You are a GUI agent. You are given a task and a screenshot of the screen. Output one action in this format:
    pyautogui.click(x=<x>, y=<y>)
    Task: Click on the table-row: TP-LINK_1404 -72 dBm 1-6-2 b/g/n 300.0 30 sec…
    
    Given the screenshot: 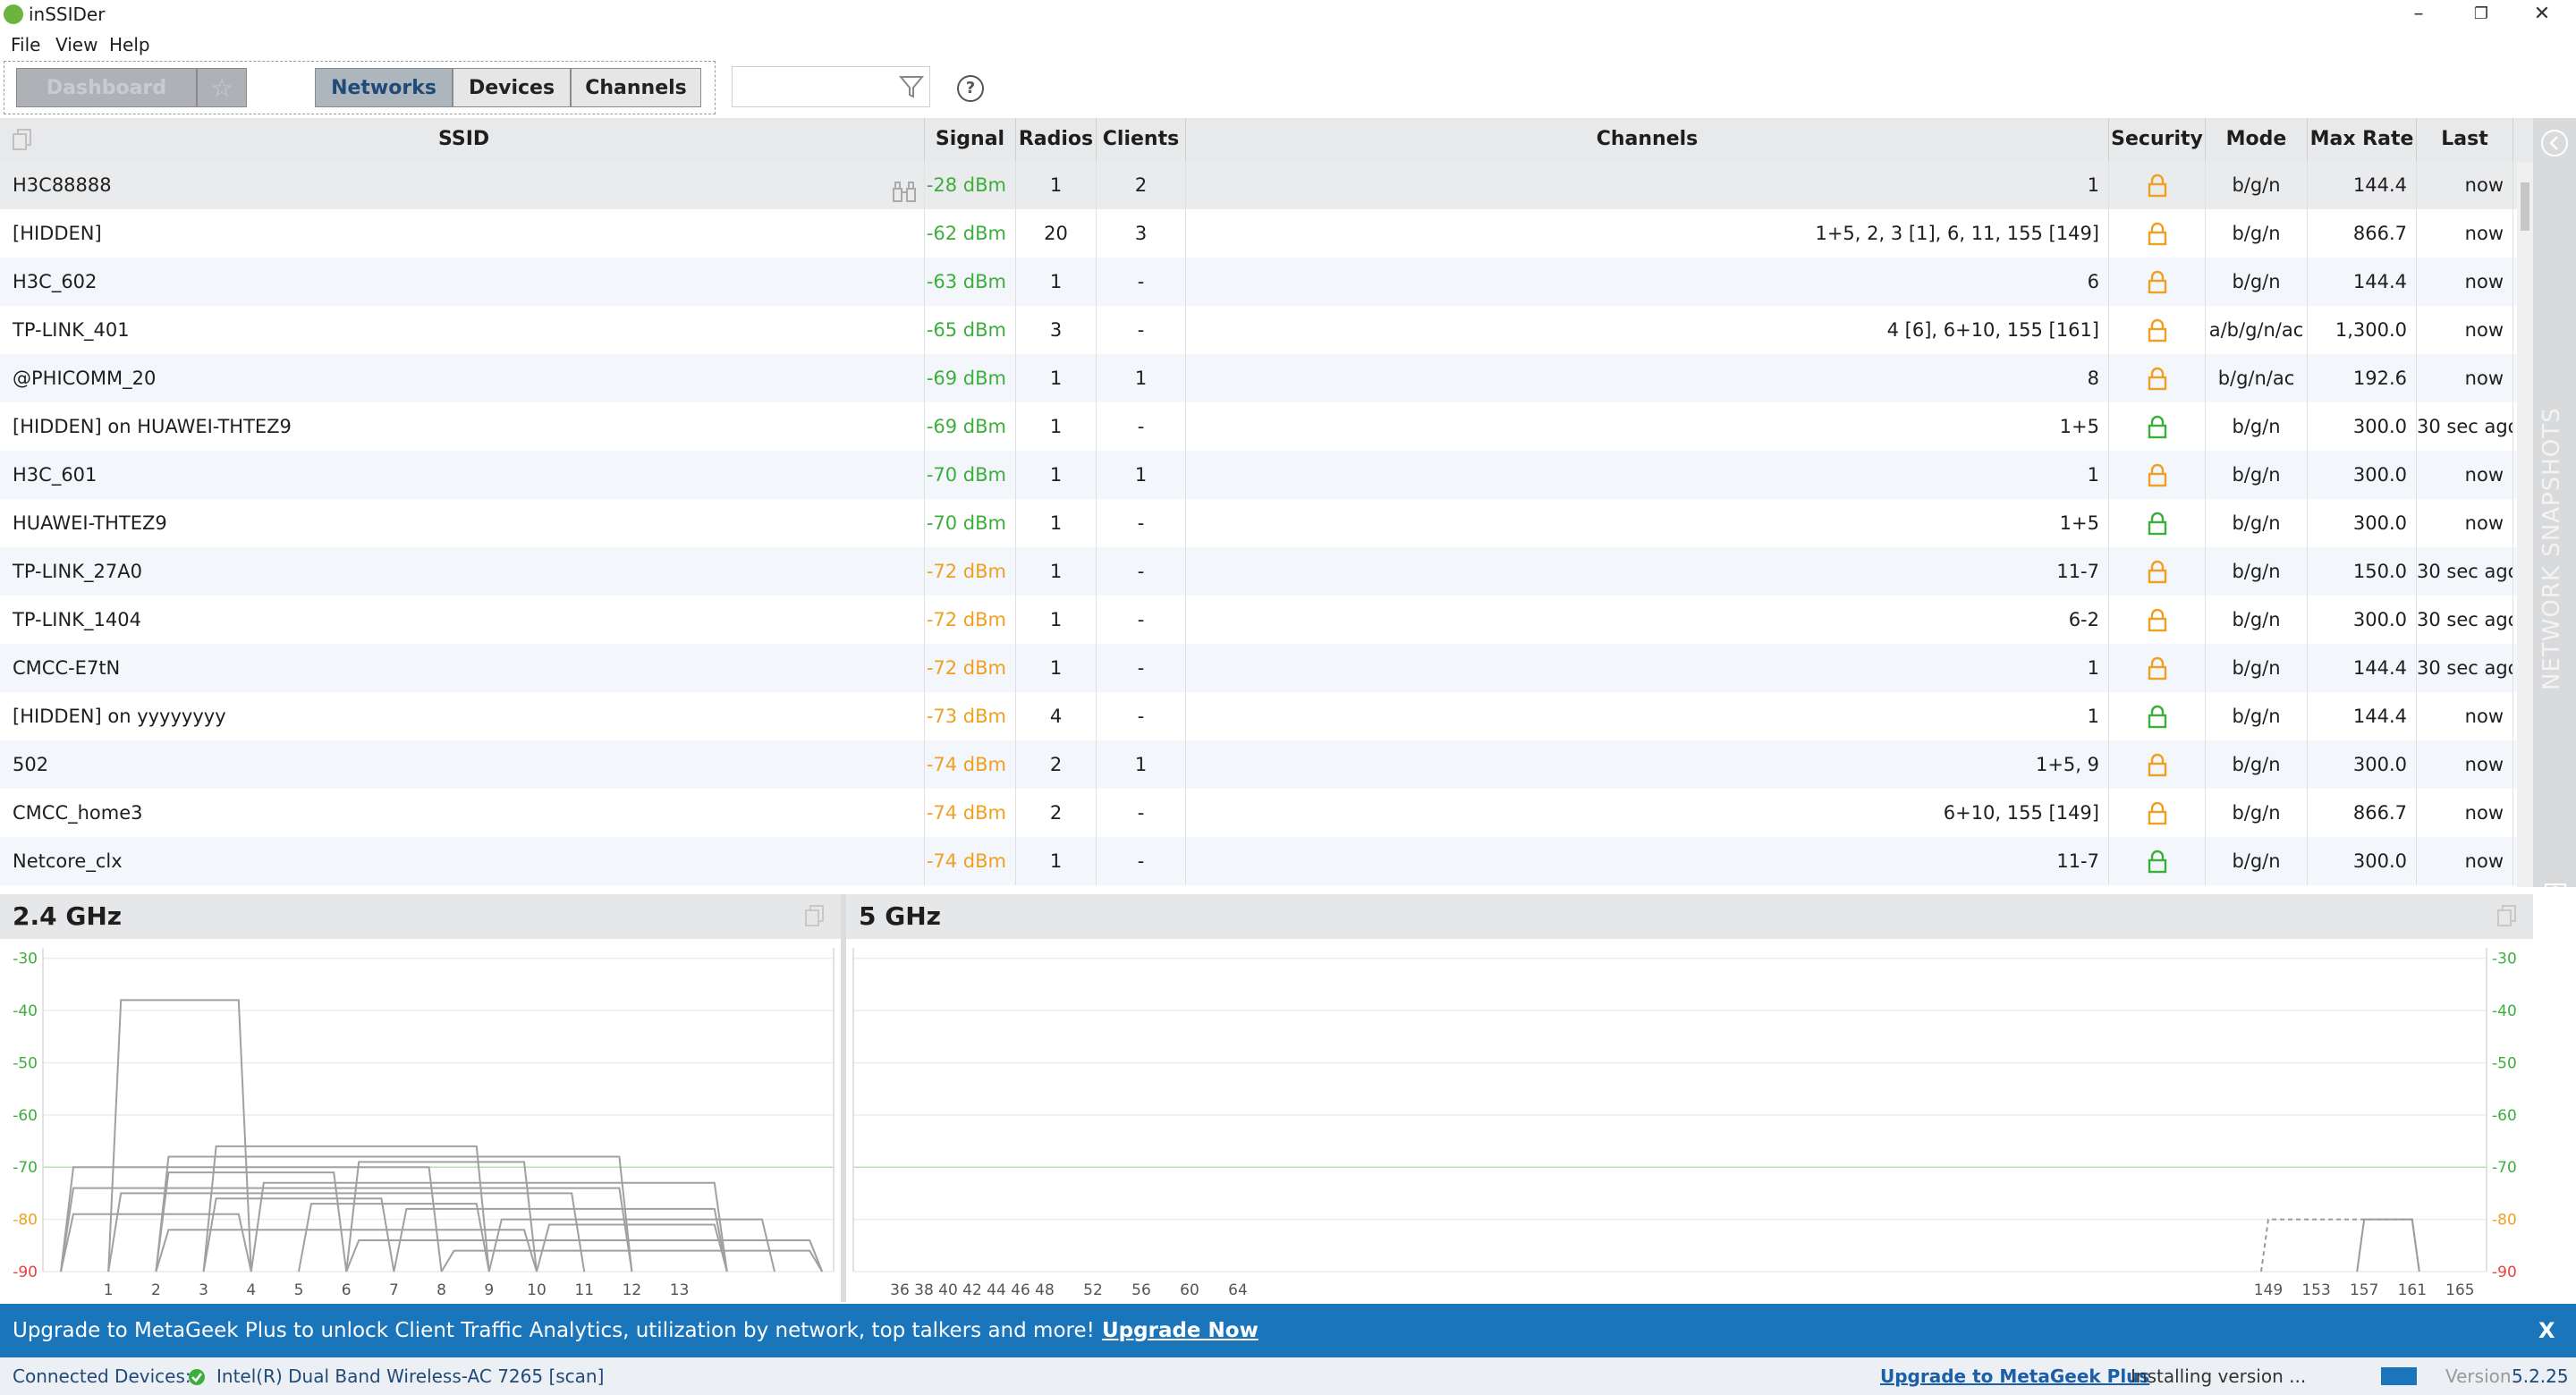 What is the action you would take?
    pyautogui.click(x=1266, y=620)
    